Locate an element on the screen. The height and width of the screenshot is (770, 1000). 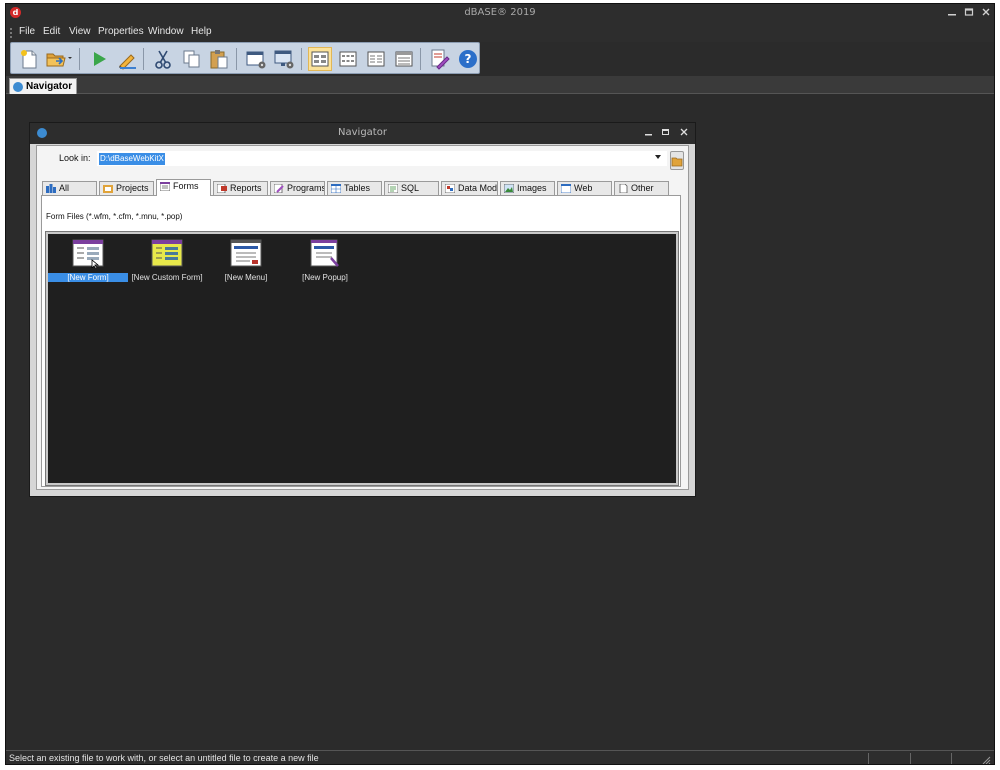
view-large-icons-icon is located at coordinates (320, 59).